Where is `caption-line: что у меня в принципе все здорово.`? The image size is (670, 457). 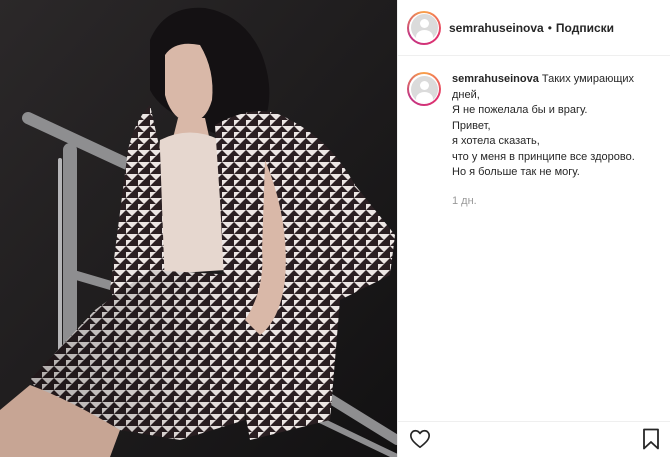
caption-line: что у меня в принципе все здорово. is located at coordinates (543, 156).